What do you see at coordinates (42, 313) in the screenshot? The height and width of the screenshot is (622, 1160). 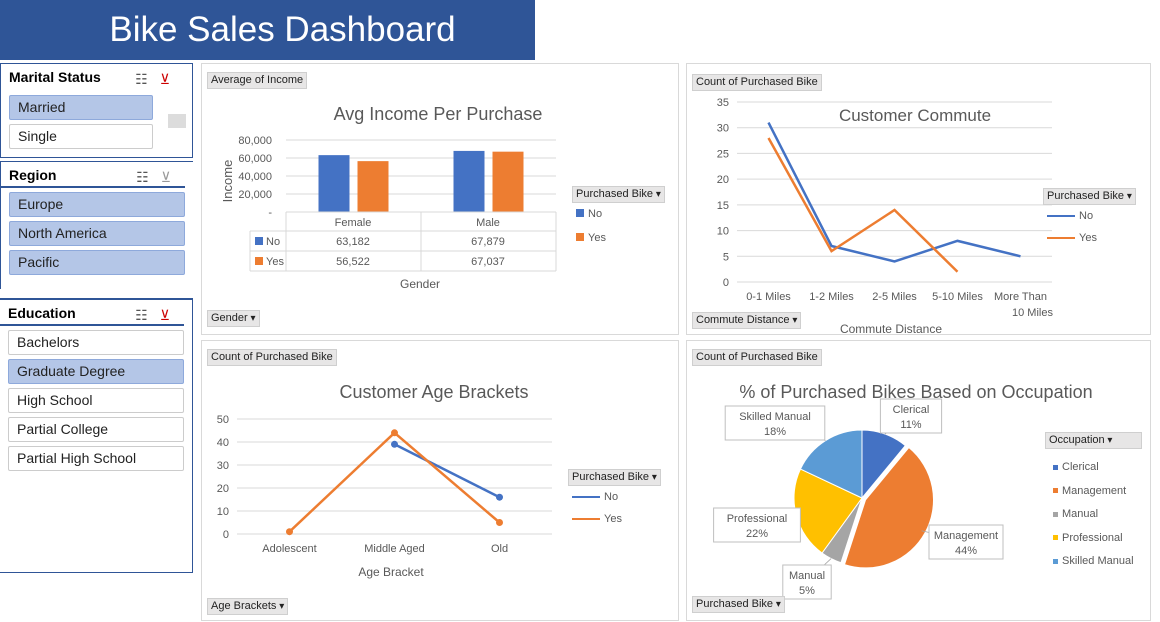 I see `slicer-title: Education` at bounding box center [42, 313].